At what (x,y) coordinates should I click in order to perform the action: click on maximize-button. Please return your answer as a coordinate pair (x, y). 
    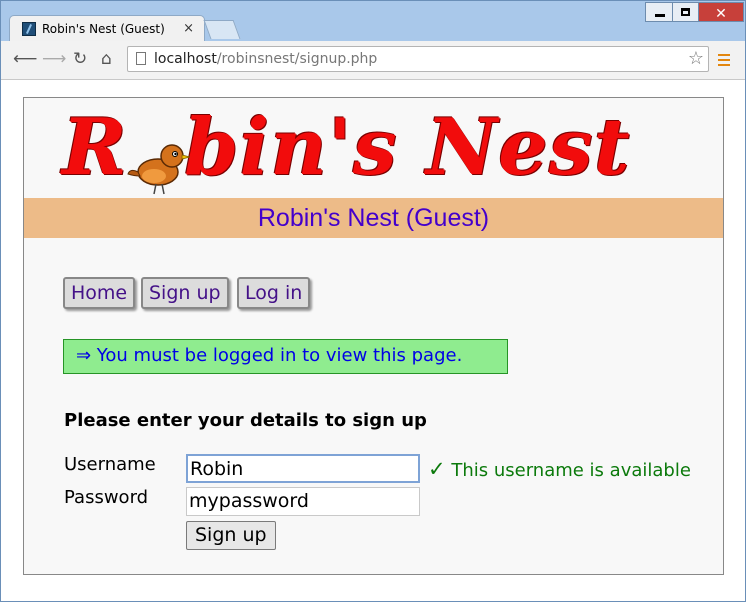
    Looking at the image, I should click on (685, 12).